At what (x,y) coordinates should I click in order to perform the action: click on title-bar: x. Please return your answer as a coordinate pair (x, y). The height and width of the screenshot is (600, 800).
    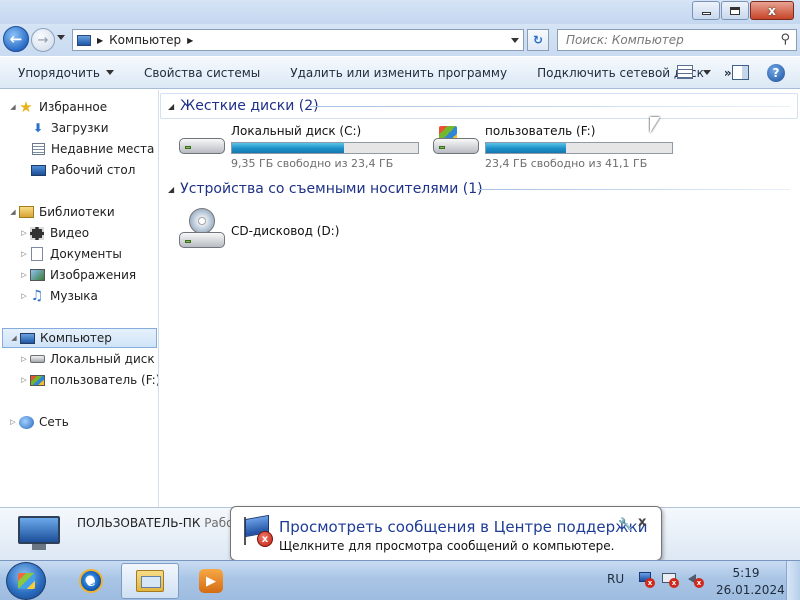
    Looking at the image, I should click on (400, 12).